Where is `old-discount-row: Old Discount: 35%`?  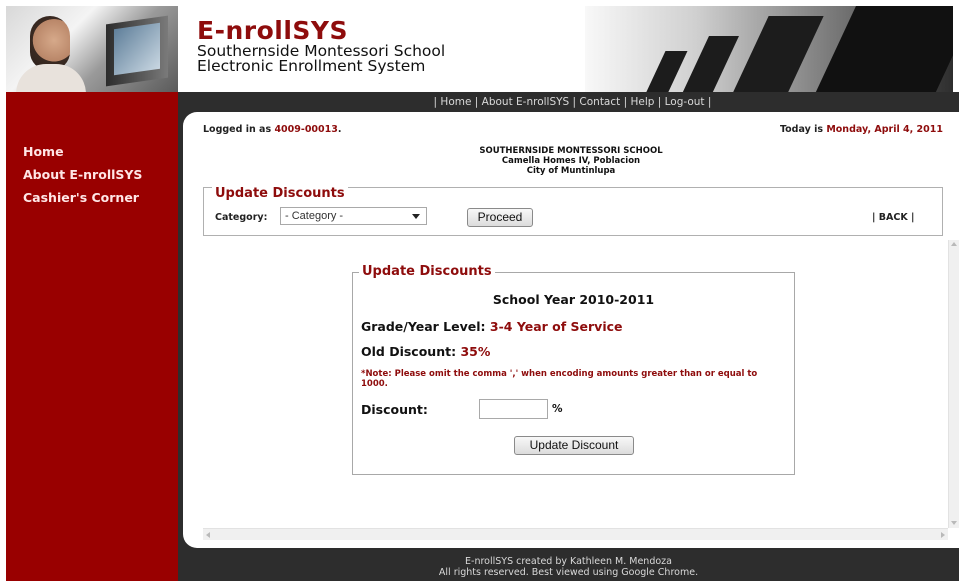 old-discount-row: Old Discount: 35% is located at coordinates (425, 351).